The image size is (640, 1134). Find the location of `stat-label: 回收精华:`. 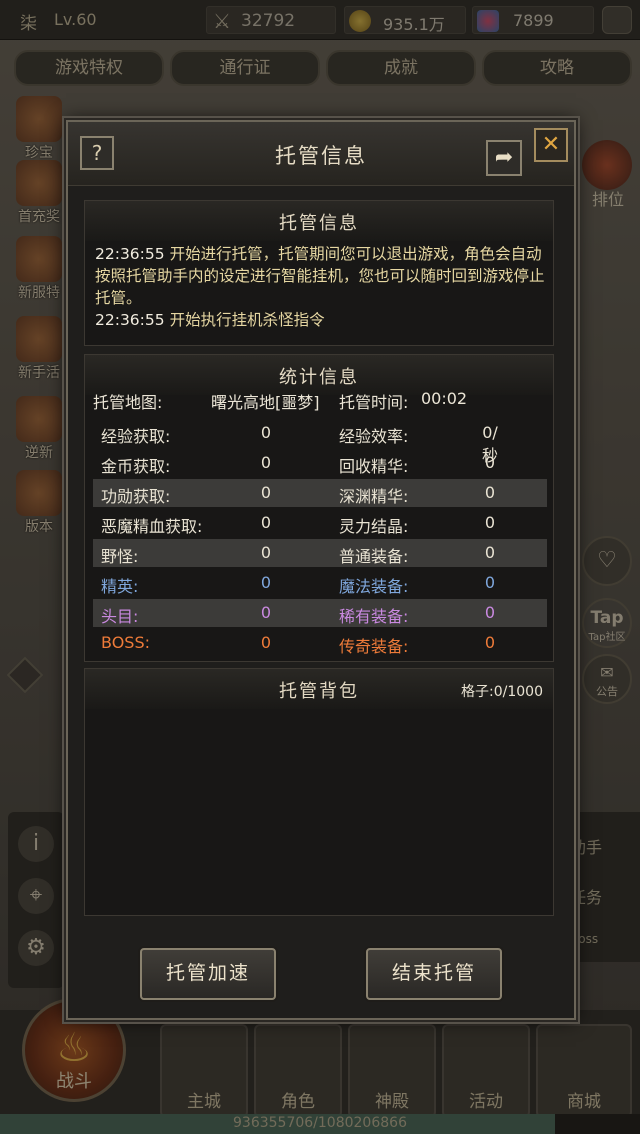

stat-label: 回收精华: is located at coordinates (374, 466).